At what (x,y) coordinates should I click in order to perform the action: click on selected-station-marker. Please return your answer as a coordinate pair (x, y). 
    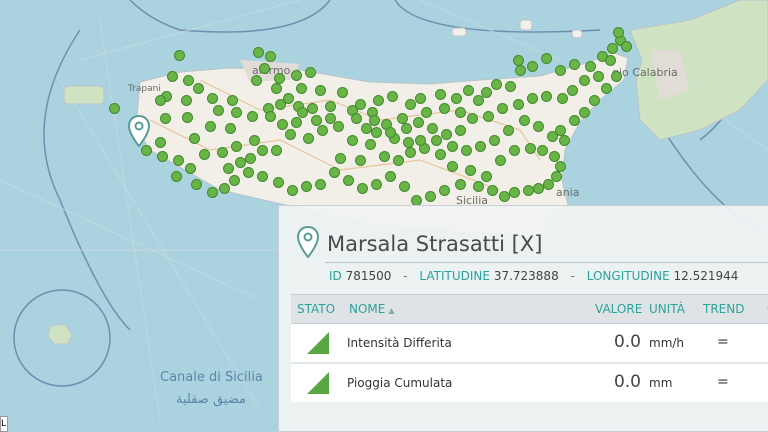
    Looking at the image, I should click on (139, 131).